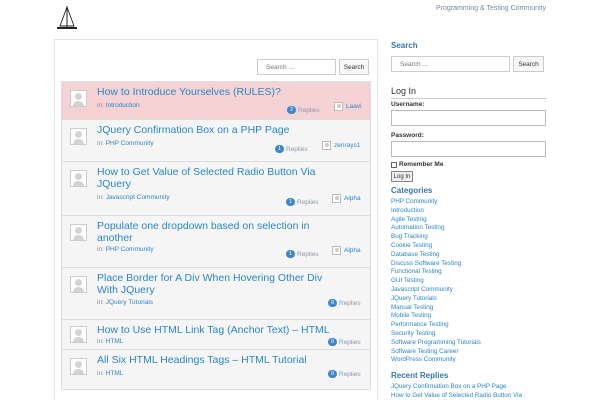  What do you see at coordinates (217, 130) in the screenshot?
I see `topic-title: JQuery Confirmation Box on a PHP Page` at bounding box center [217, 130].